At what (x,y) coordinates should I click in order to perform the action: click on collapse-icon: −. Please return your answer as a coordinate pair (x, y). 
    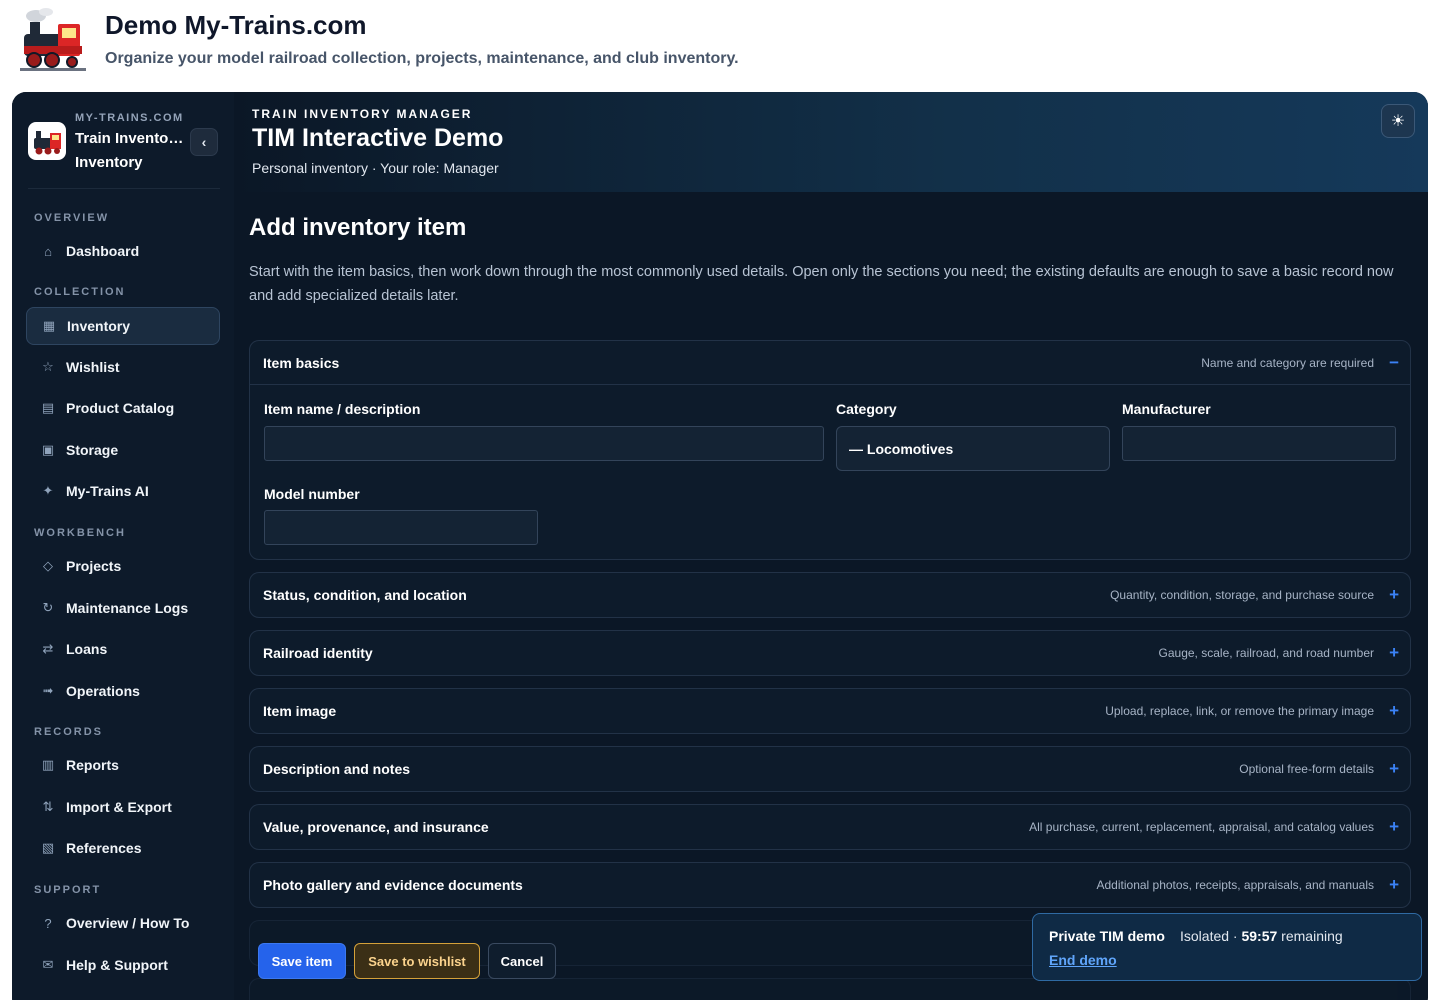
    Looking at the image, I should click on (1394, 363).